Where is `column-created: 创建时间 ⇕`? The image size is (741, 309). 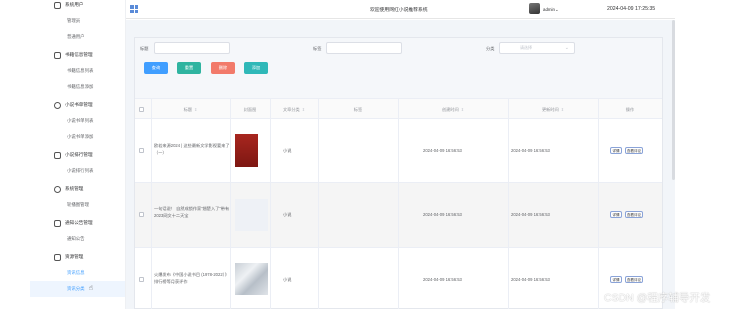 column-created: 创建时间 ⇕ is located at coordinates (453, 109).